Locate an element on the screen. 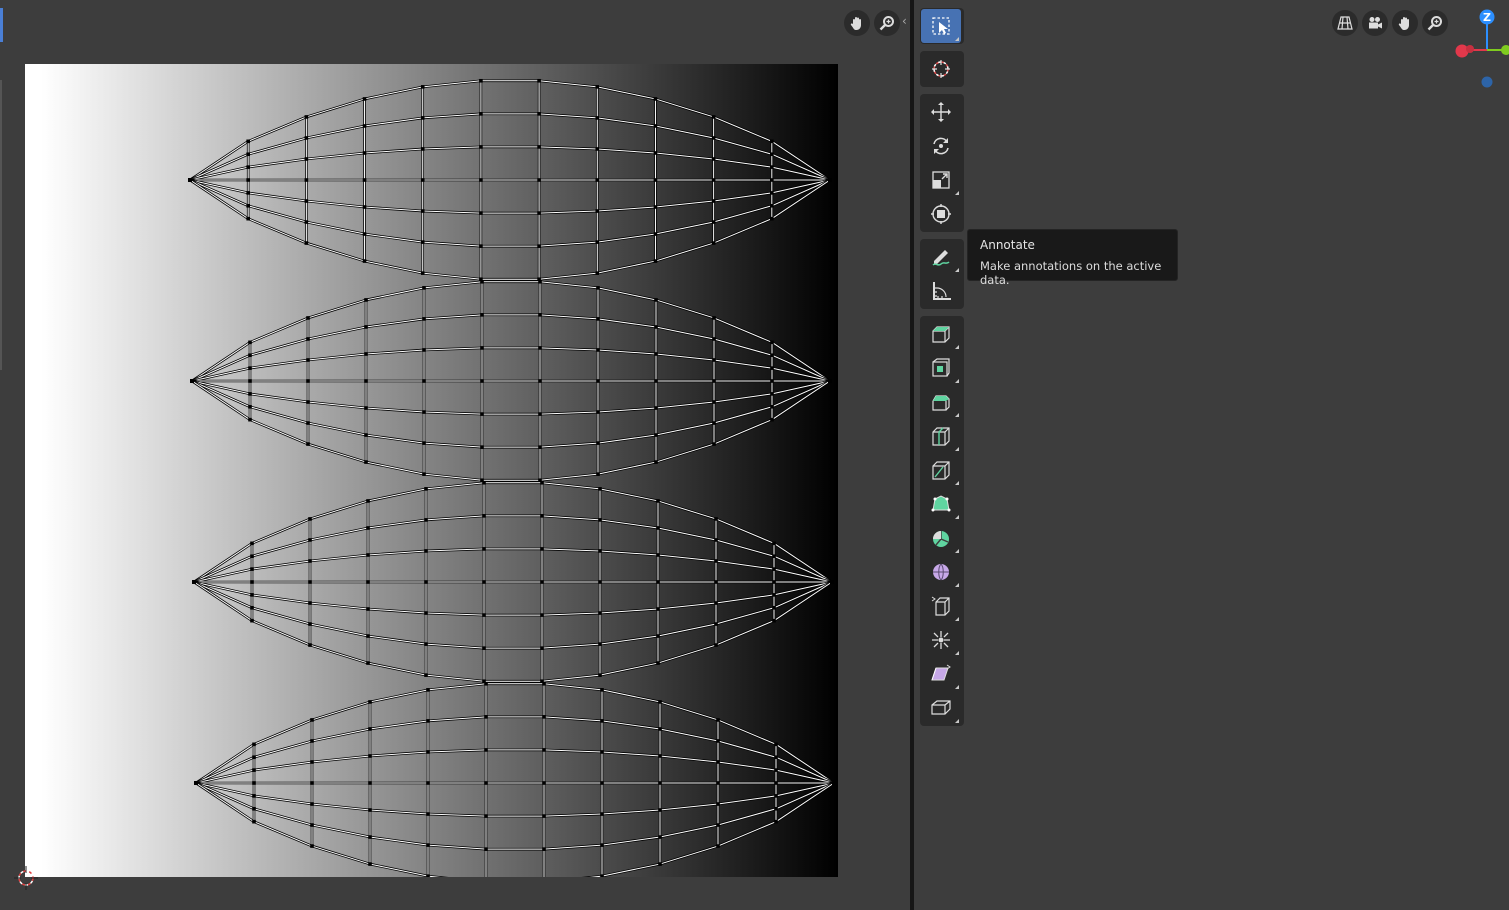 The image size is (1509, 910). tool-bevel is located at coordinates (941, 402).